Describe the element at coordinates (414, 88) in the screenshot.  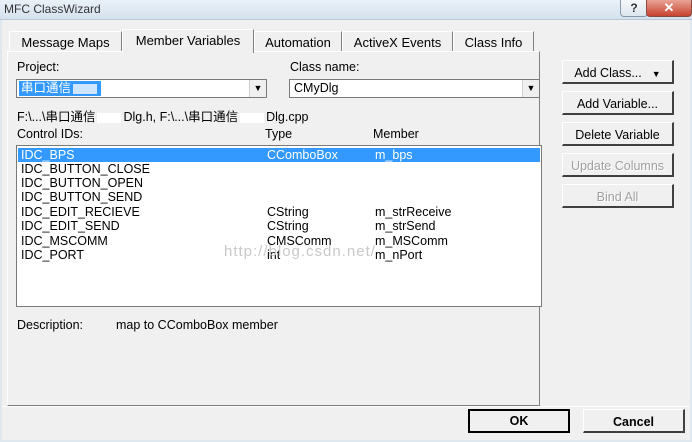
I see `class-name-combo: CMyDlg ▼` at that location.